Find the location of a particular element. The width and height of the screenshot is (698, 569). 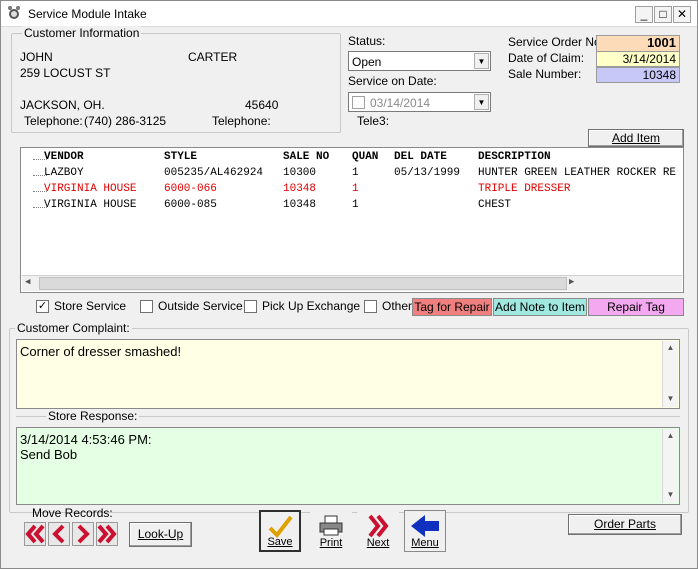

header-del-date: DEL DATE is located at coordinates (420, 157).